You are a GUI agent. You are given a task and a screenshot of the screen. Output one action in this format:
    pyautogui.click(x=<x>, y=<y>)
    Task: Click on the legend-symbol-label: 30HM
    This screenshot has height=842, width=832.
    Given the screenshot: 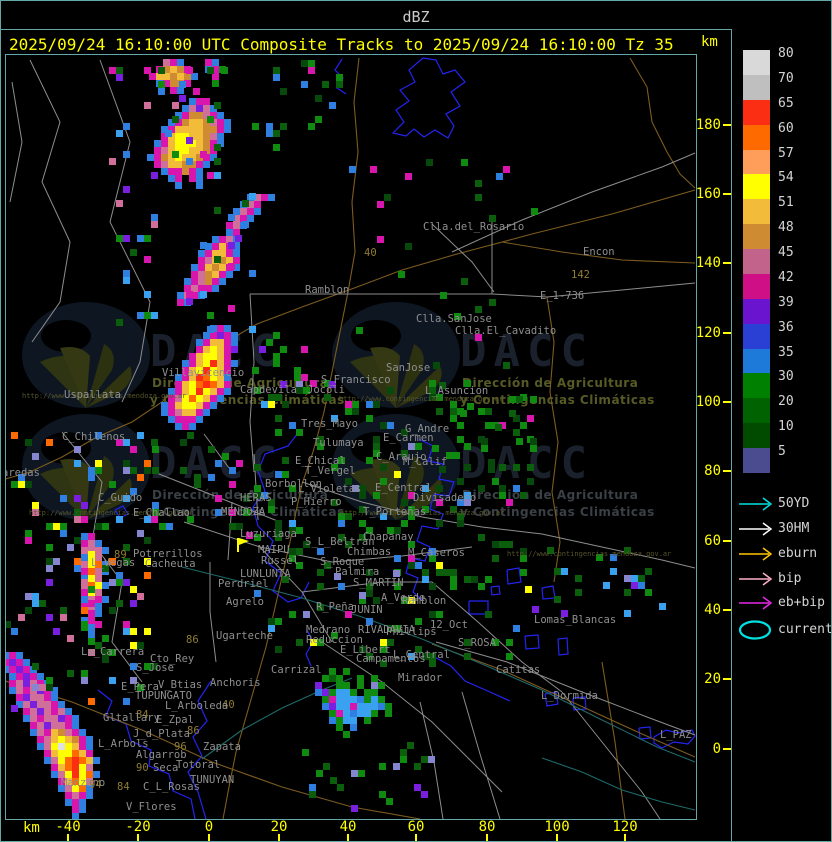 What is the action you would take?
    pyautogui.click(x=794, y=528)
    